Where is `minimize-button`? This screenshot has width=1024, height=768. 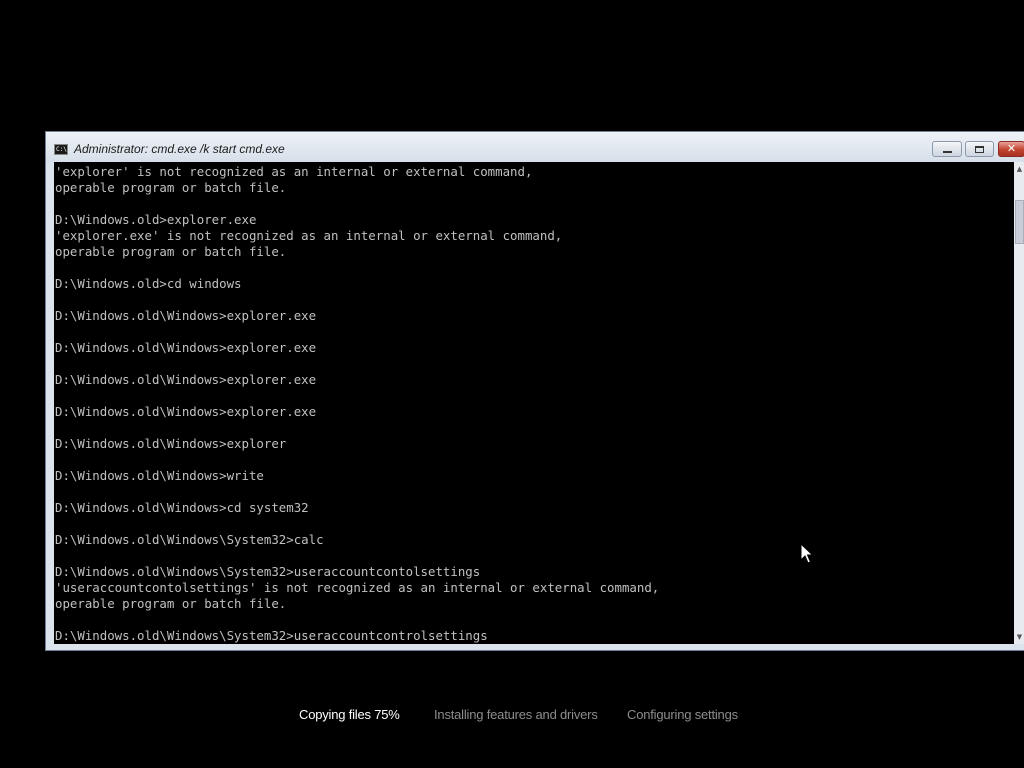 minimize-button is located at coordinates (947, 149).